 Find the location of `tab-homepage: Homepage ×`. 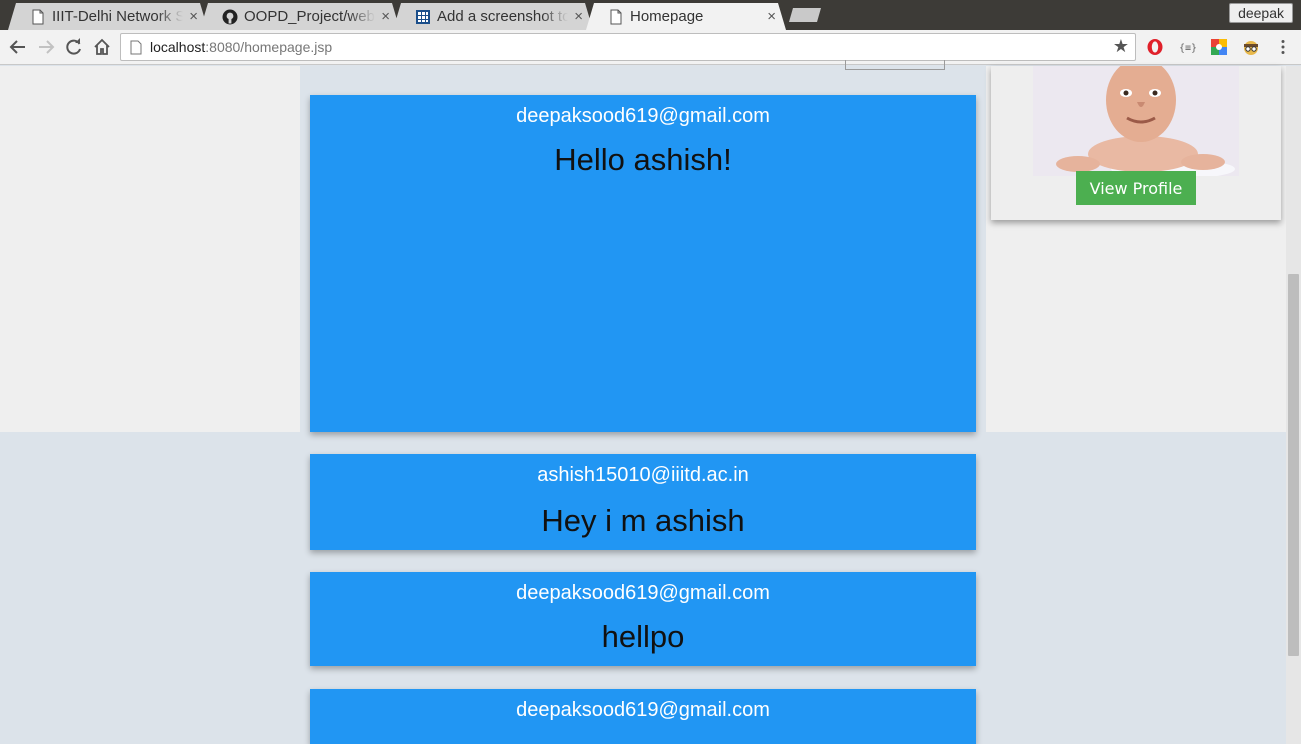

tab-homepage: Homepage × is located at coordinates (686, 16).